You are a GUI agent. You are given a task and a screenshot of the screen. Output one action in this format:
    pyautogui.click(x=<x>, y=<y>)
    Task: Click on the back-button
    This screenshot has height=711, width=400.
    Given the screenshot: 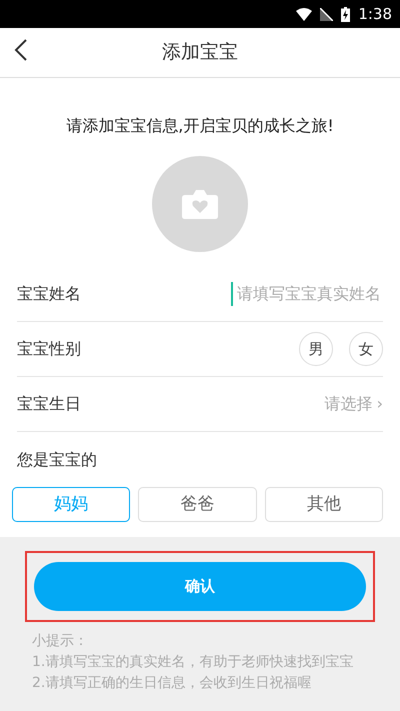 What is the action you would take?
    pyautogui.click(x=21, y=50)
    